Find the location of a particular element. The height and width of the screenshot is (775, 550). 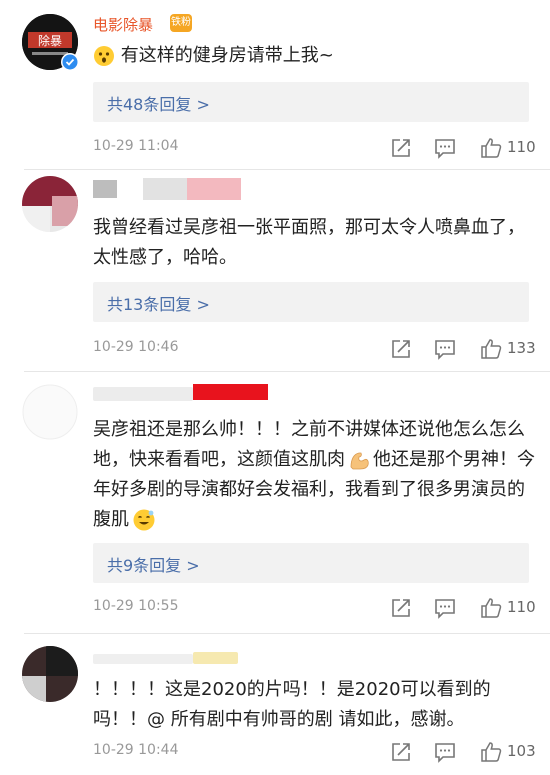

verified-icon is located at coordinates (70, 62).